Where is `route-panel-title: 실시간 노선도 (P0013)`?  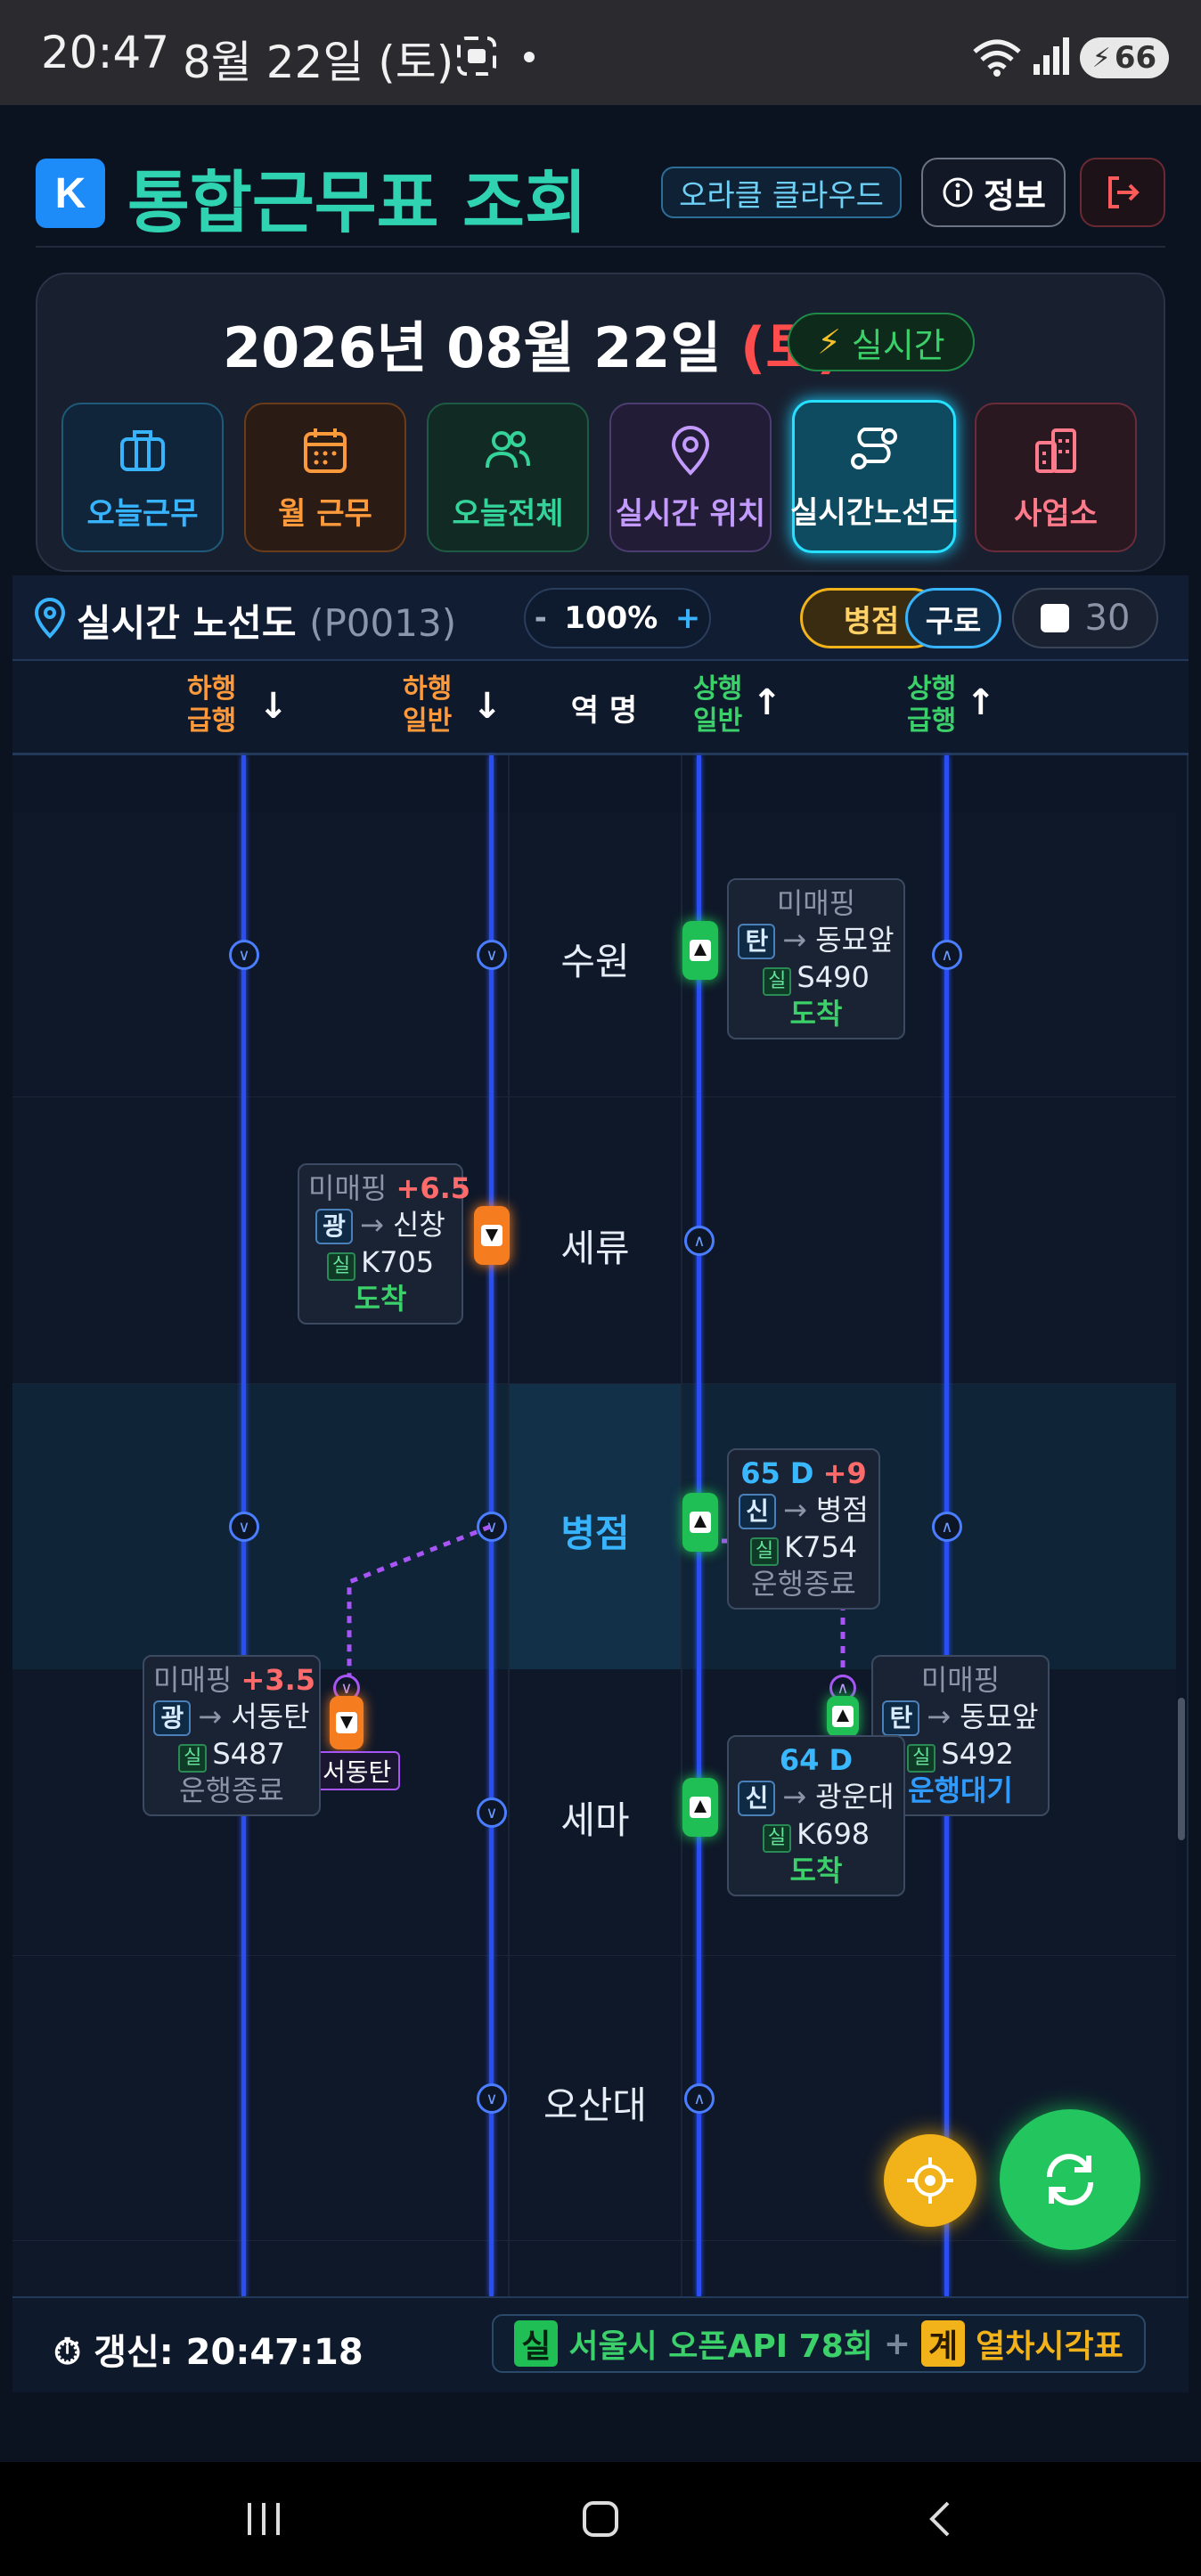
route-panel-title: 실시간 노선도 (P0013) is located at coordinates (266, 620).